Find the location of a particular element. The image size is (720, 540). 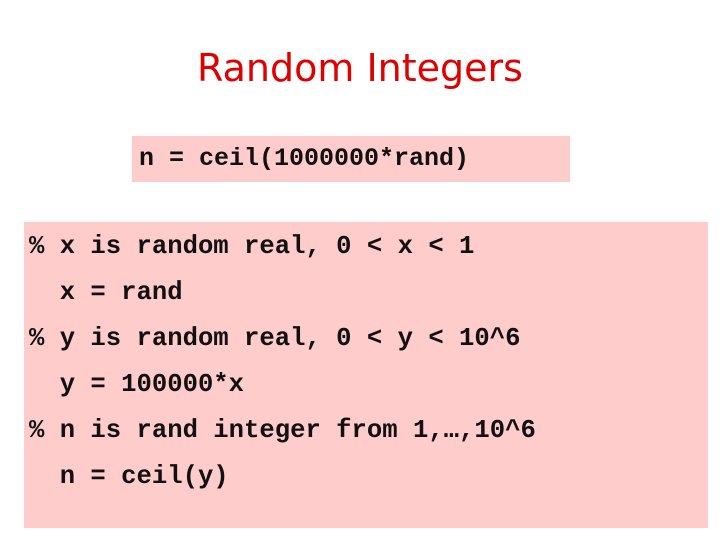

code-comment-line: % x is random real, 0 < x < 1 is located at coordinates (252, 246).